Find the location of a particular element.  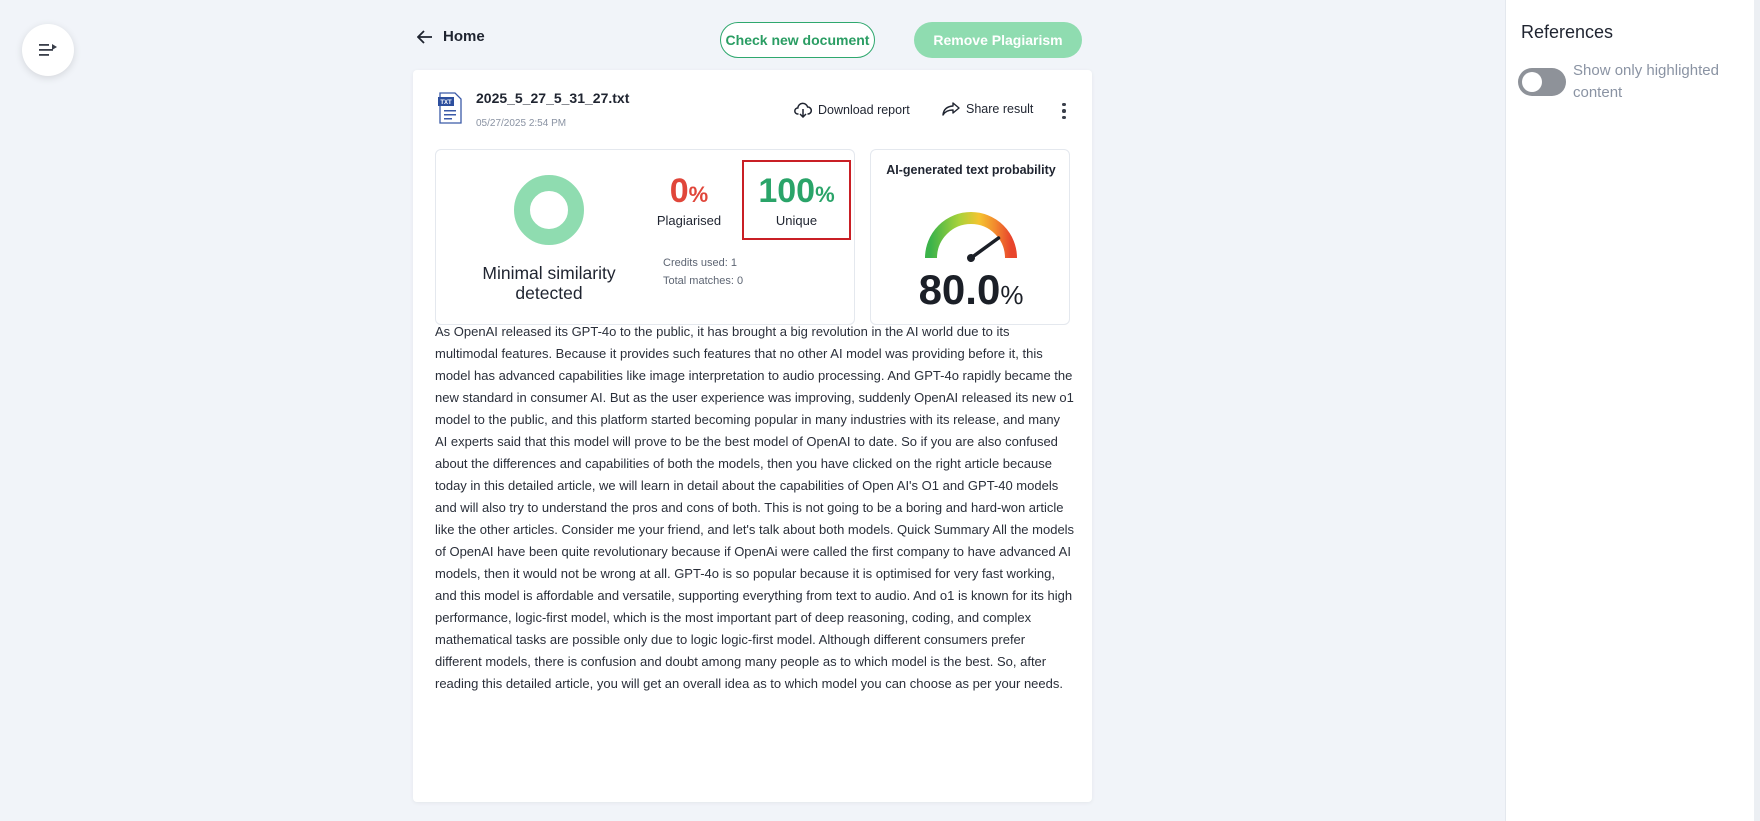

plagiarised-stat: 0% Plagiarised is located at coordinates (689, 200).